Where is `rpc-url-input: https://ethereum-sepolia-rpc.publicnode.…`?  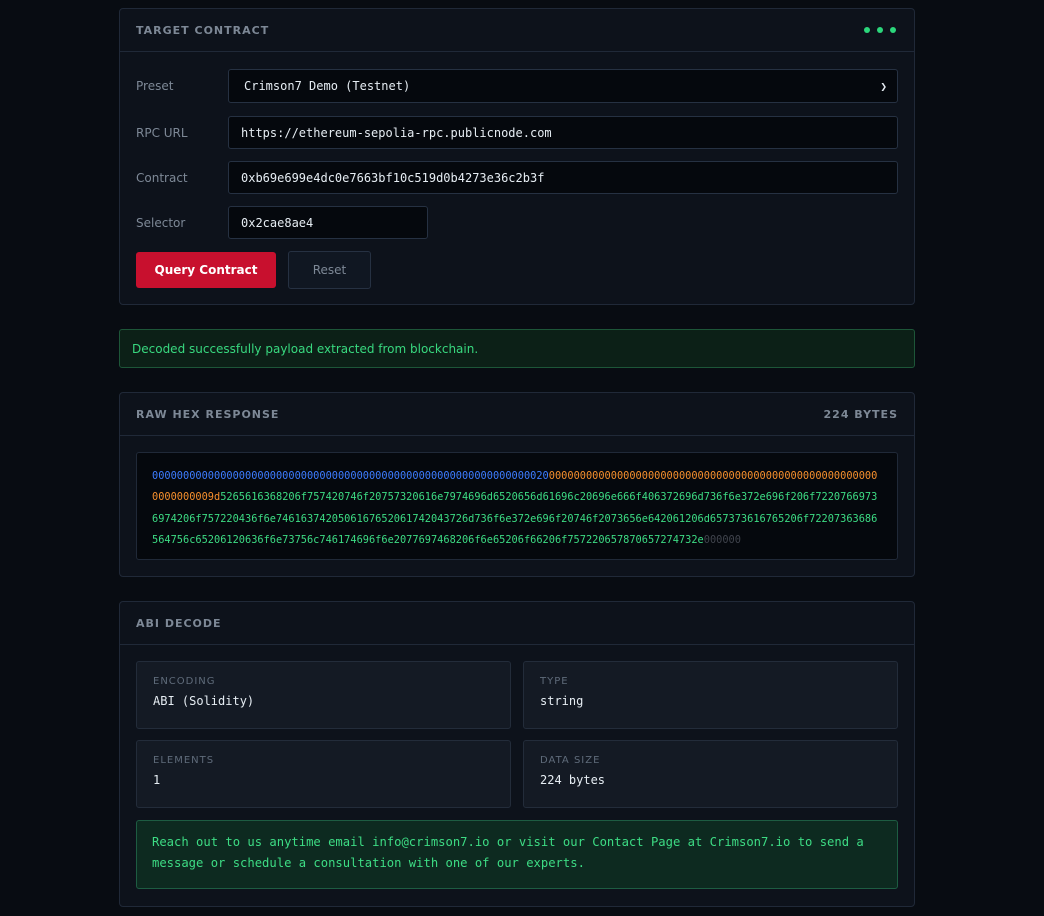 rpc-url-input: https://ethereum-sepolia-rpc.publicnode.… is located at coordinates (563, 132).